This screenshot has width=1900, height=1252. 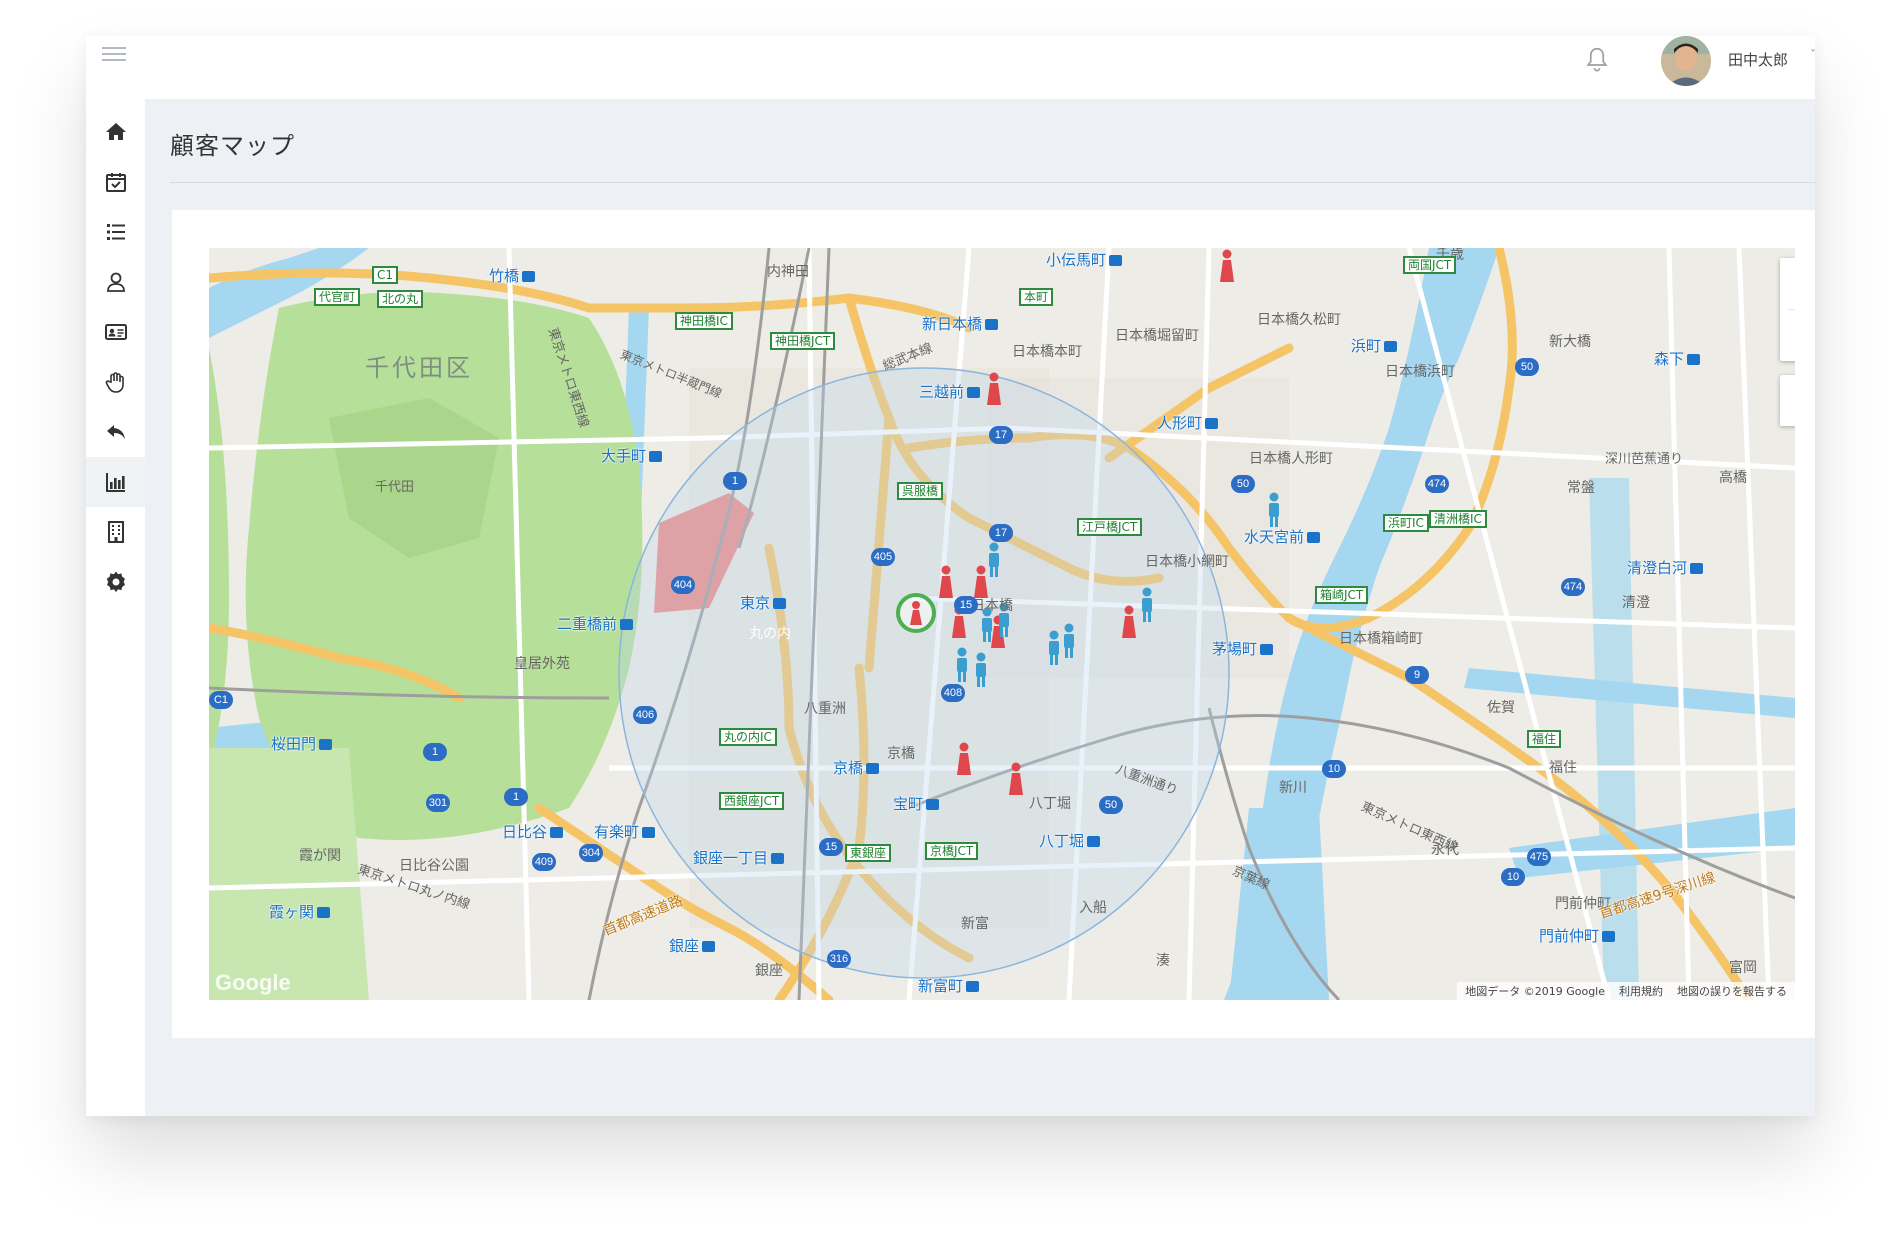 What do you see at coordinates (739, 858) in the screenshot?
I see `station-ginza-itchome: 銀座一丁目` at bounding box center [739, 858].